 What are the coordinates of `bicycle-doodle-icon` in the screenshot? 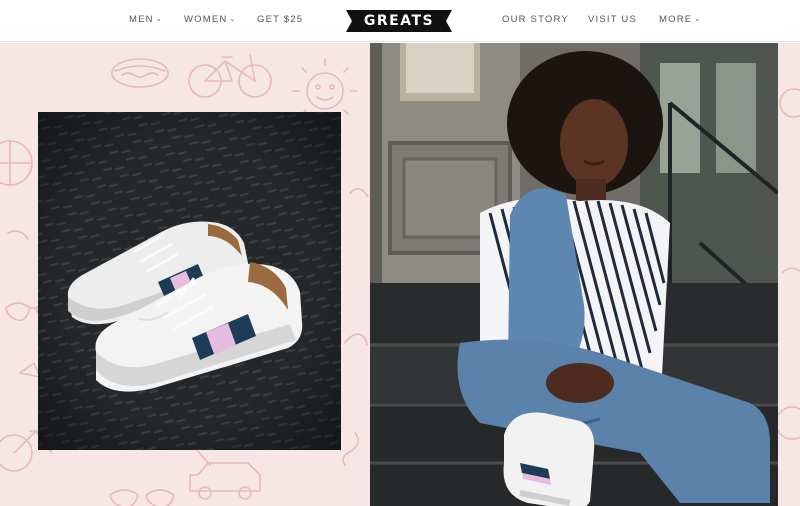 It's located at (230, 76).